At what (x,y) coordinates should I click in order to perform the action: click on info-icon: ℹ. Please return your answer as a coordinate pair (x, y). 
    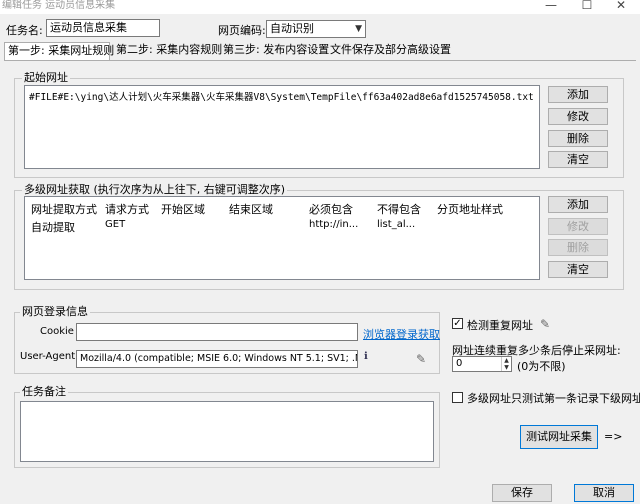
    Looking at the image, I should click on (366, 356).